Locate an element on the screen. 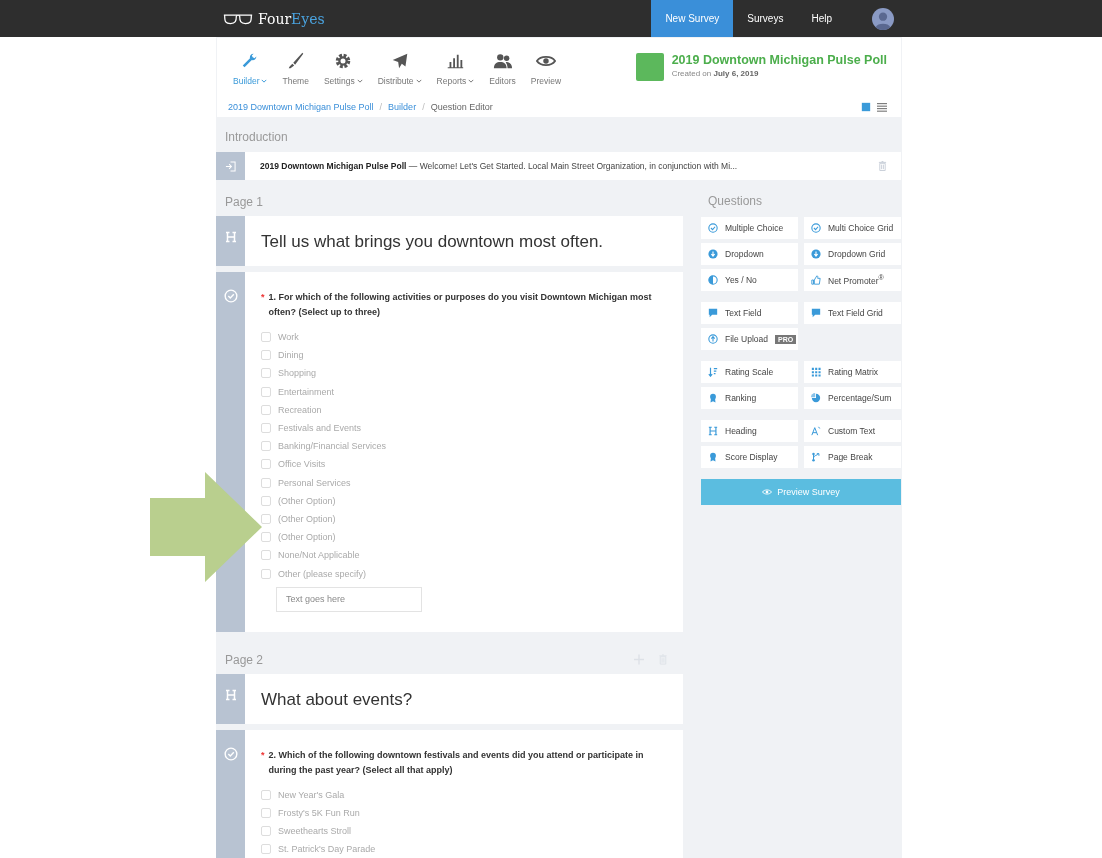 This screenshot has height=858, width=1102. nav-link: Surveys is located at coordinates (765, 18).